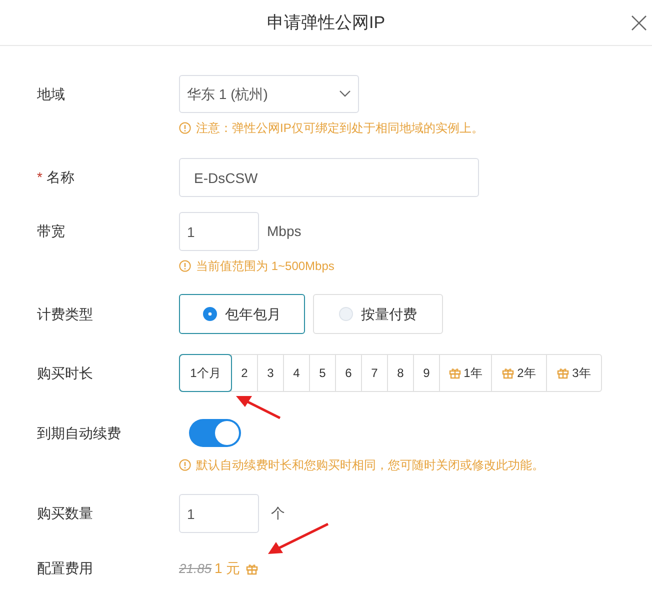  I want to click on duration-option: 4, so click(296, 373).